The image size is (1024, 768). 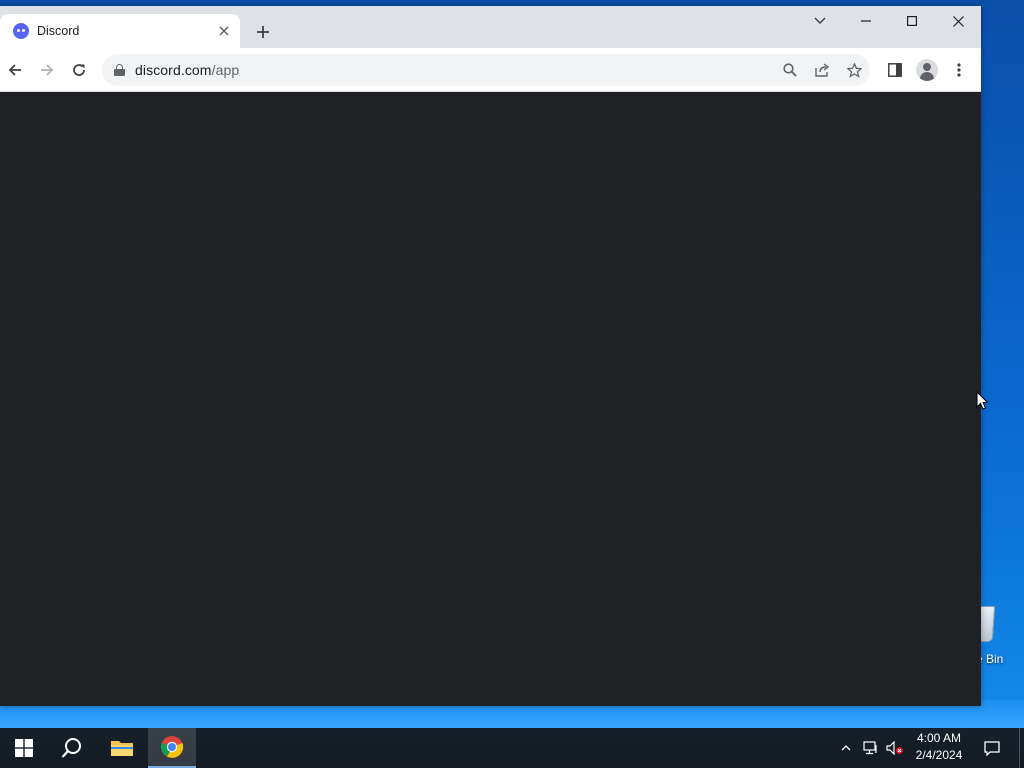 I want to click on chrome-taskbar-button, so click(x=172, y=748).